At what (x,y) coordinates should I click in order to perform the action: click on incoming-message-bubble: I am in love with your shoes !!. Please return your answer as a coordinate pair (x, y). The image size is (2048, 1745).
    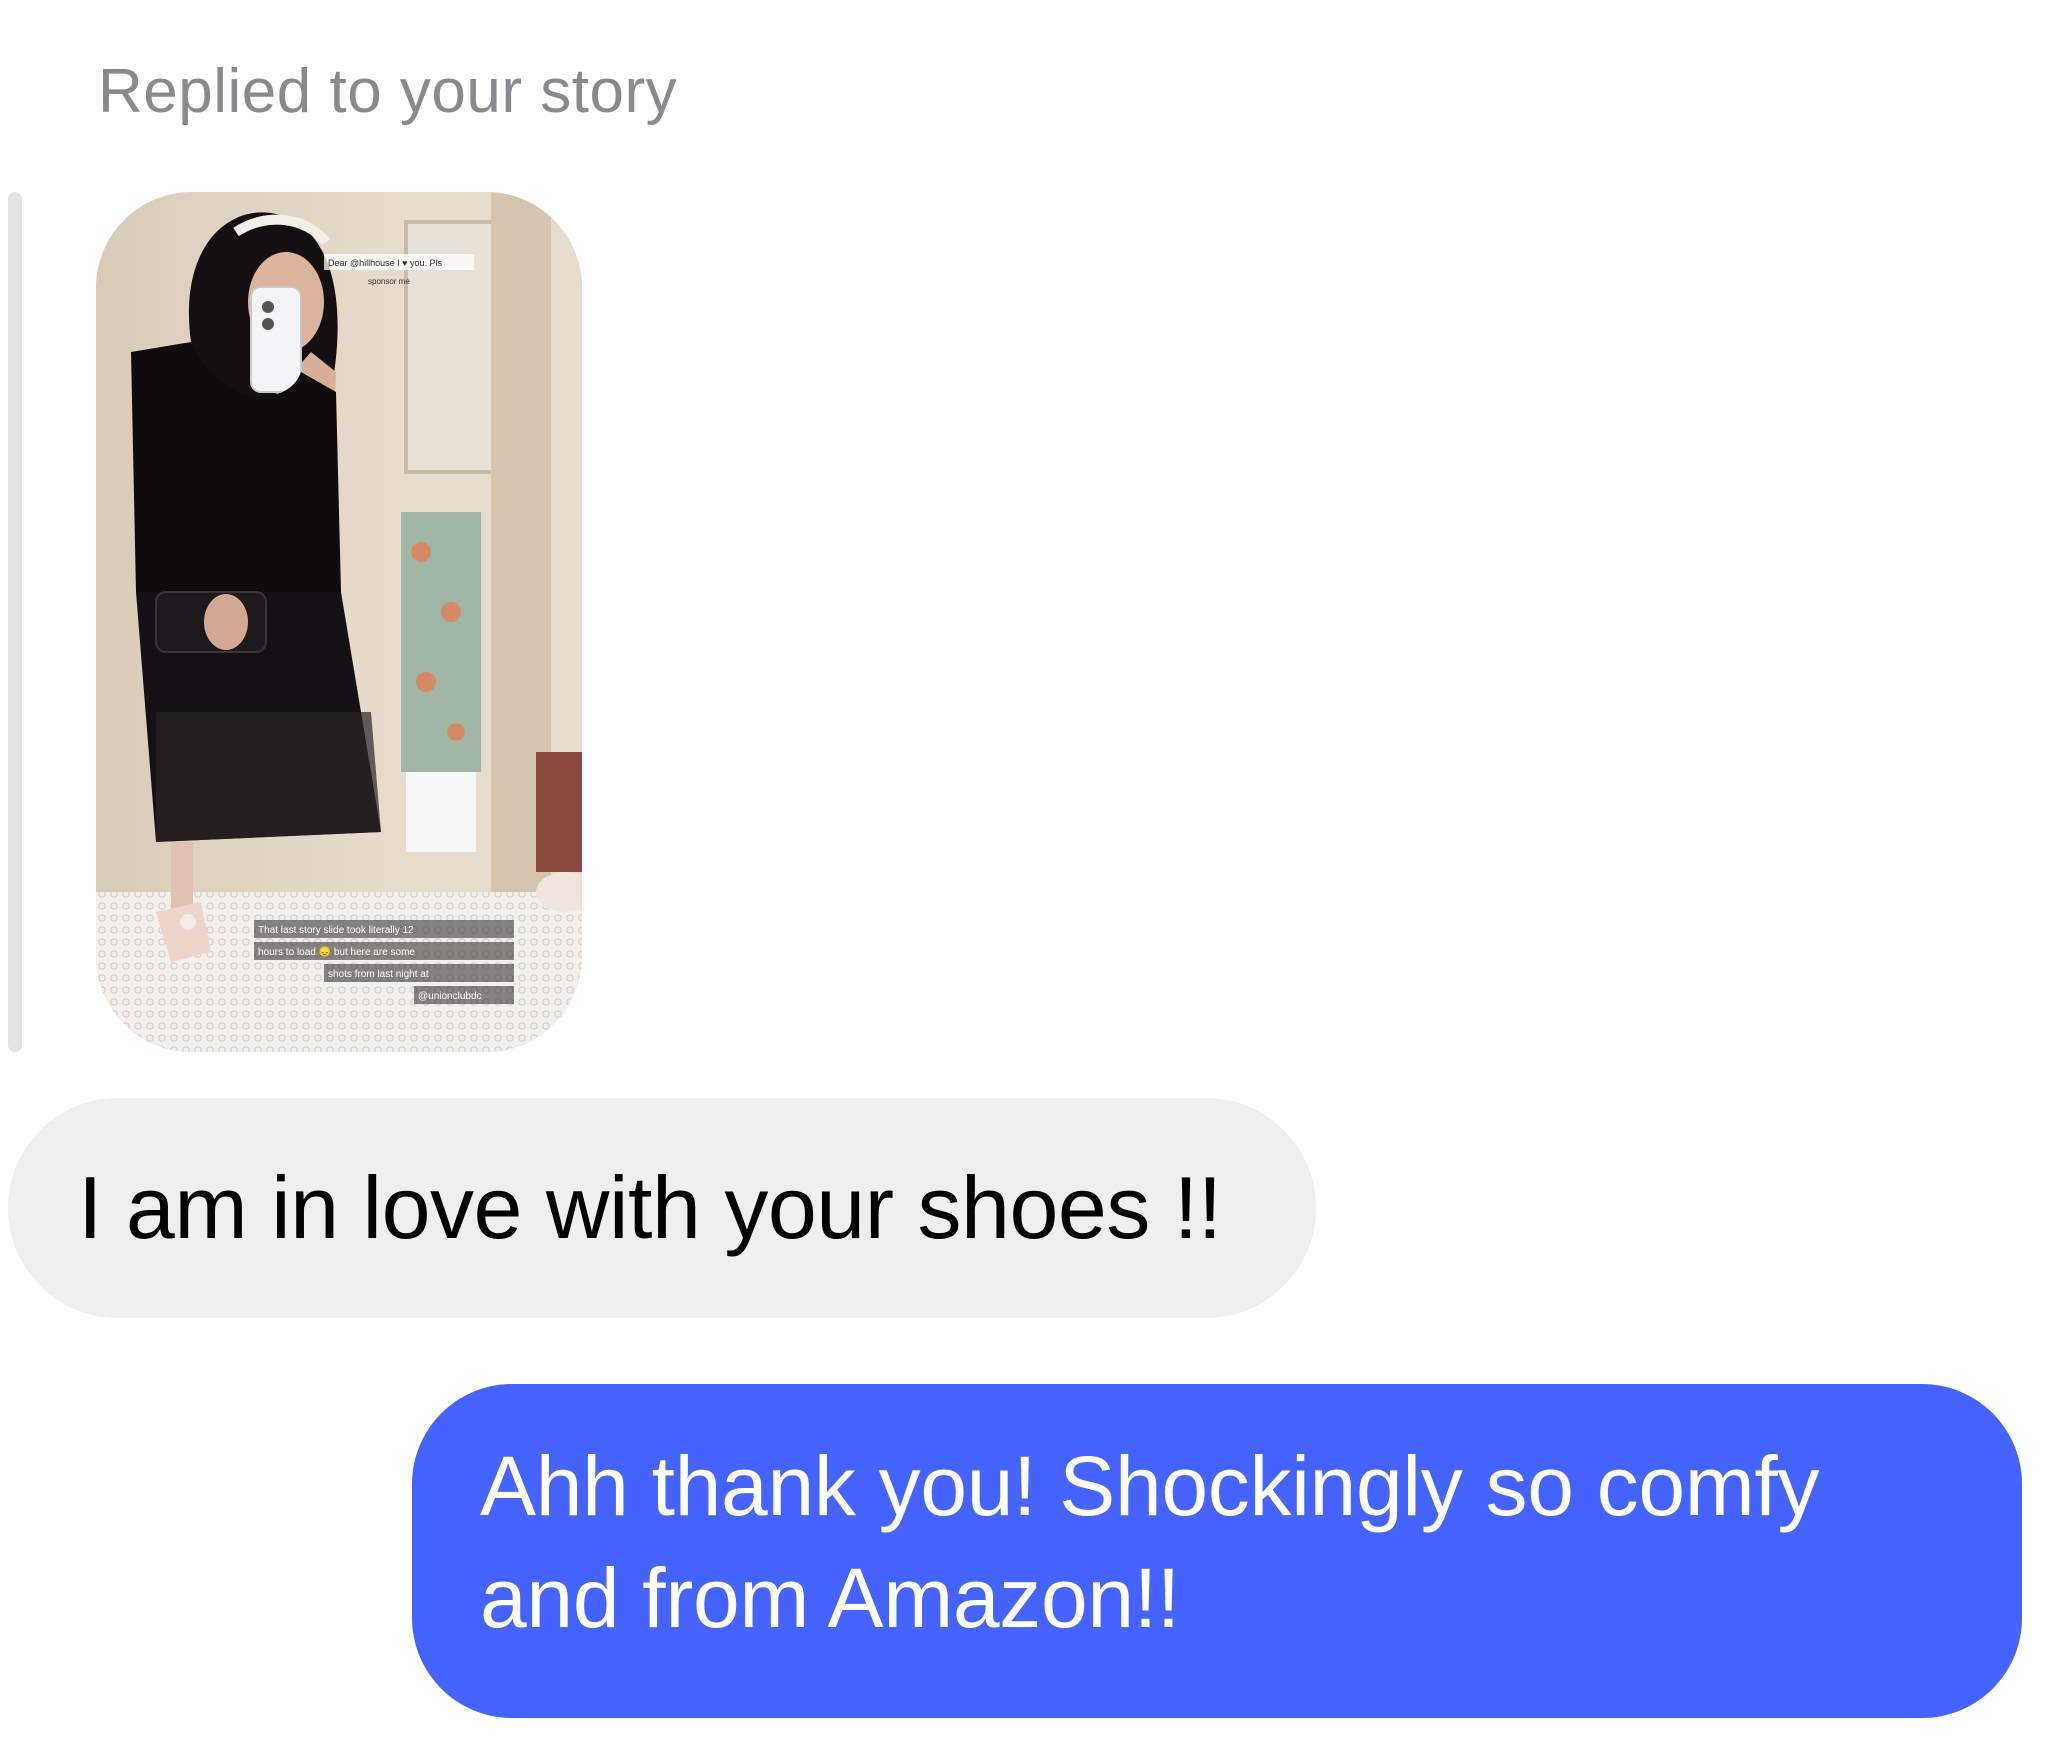
    Looking at the image, I should click on (662, 1208).